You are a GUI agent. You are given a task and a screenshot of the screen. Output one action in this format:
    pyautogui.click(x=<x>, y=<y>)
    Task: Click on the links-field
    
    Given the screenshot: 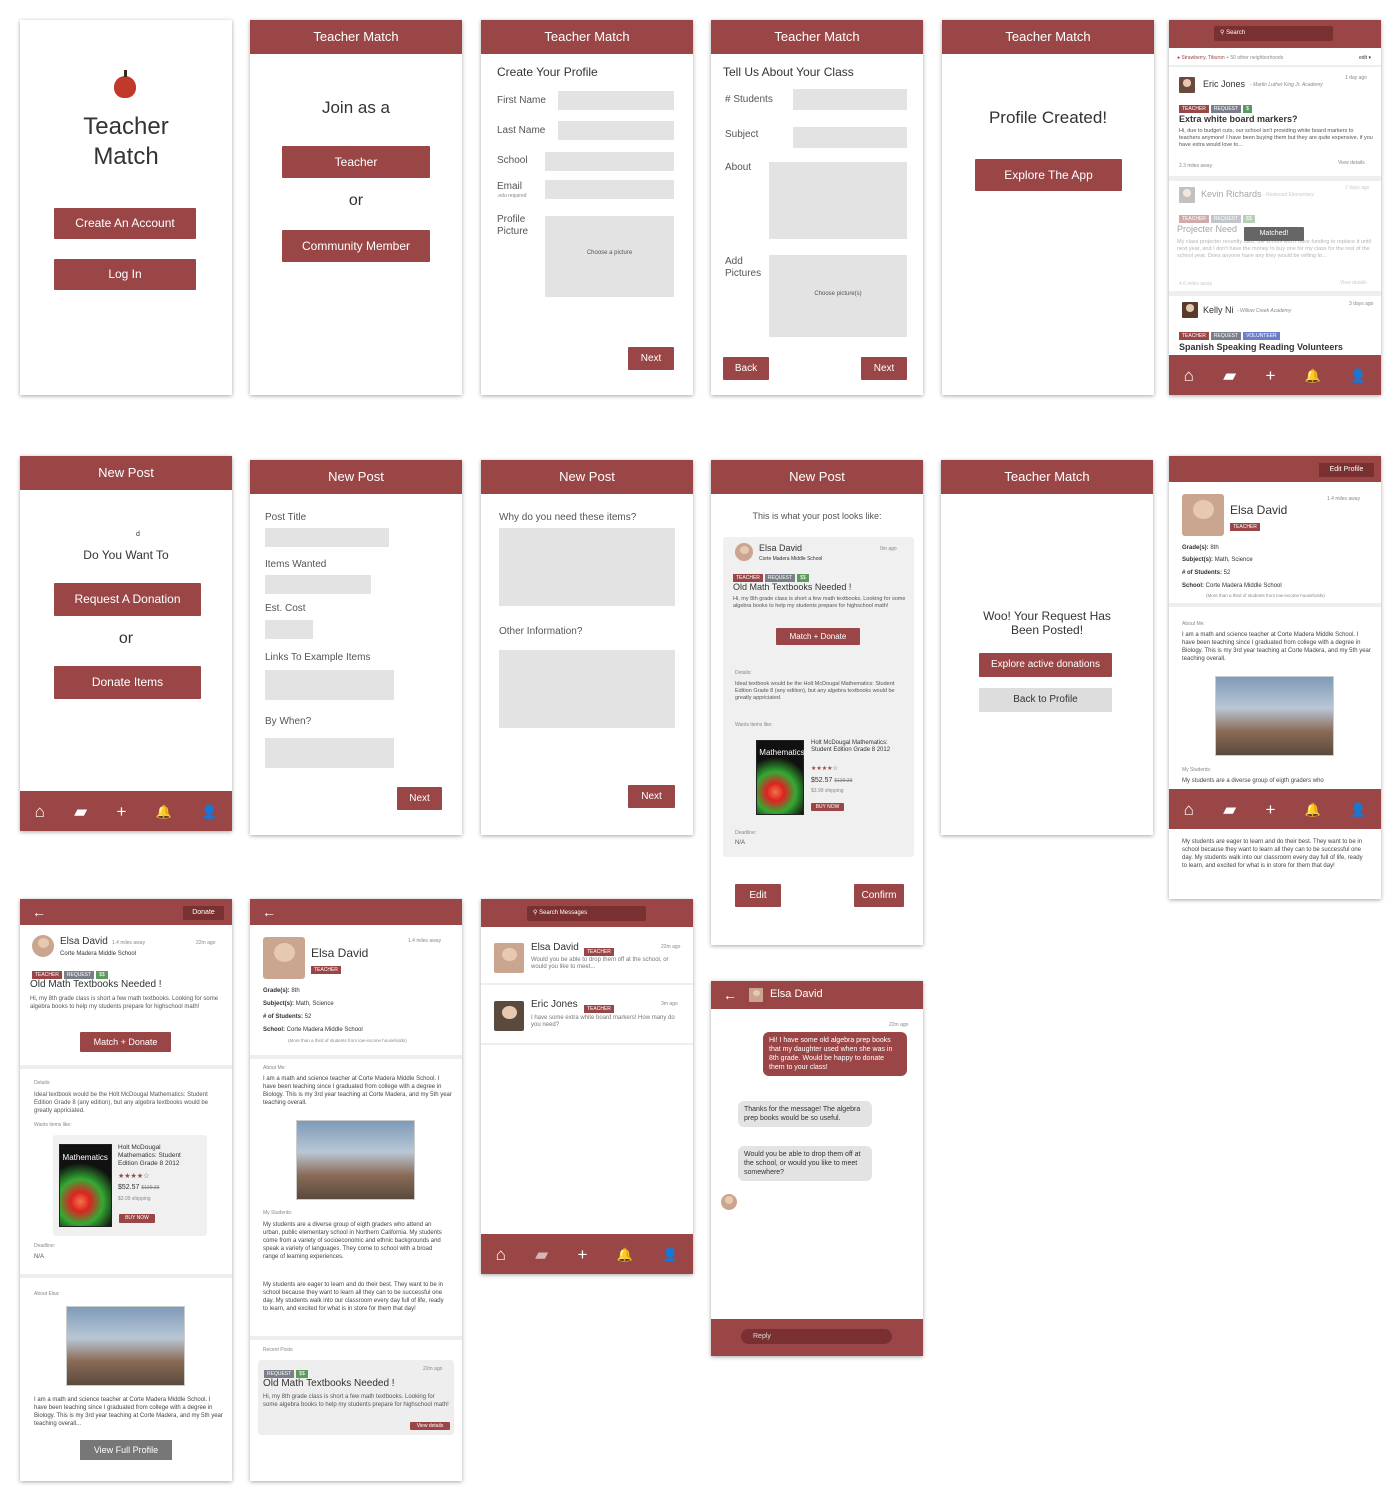 What is the action you would take?
    pyautogui.click(x=329, y=685)
    